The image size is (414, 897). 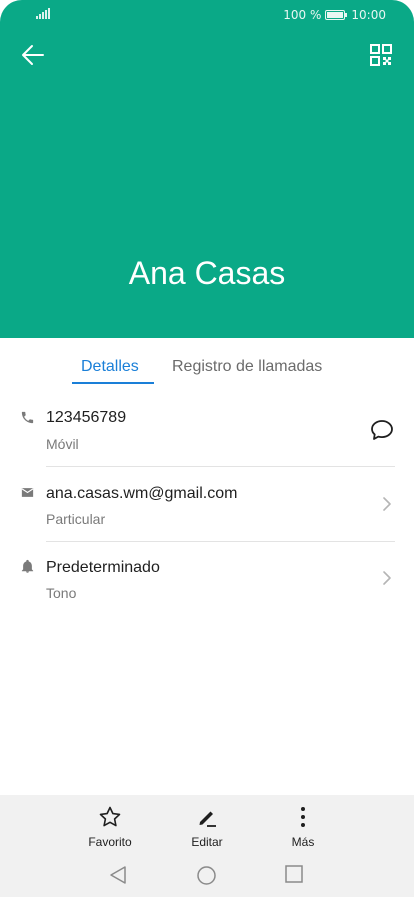 What do you see at coordinates (302, 15) in the screenshot?
I see `battery-text: 100 %` at bounding box center [302, 15].